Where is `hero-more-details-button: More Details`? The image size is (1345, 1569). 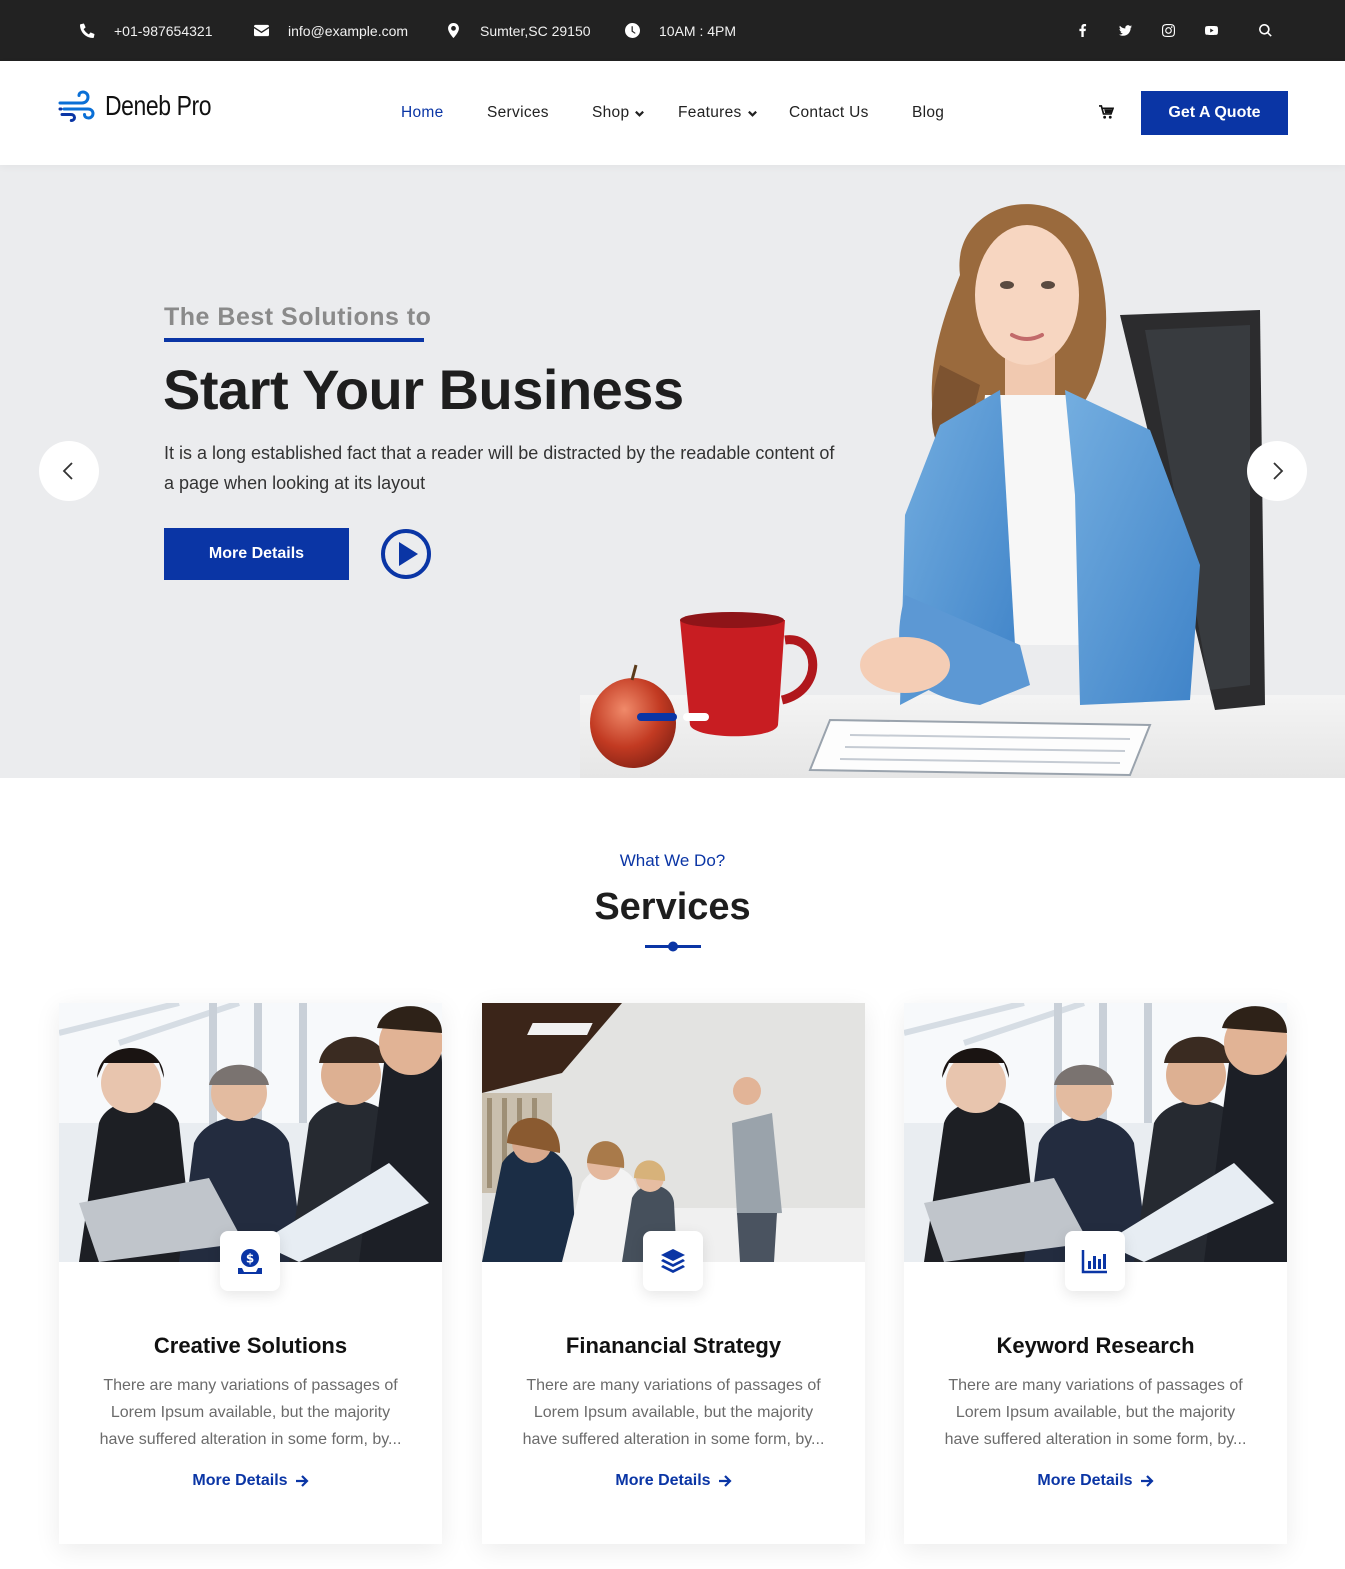 hero-more-details-button: More Details is located at coordinates (256, 554).